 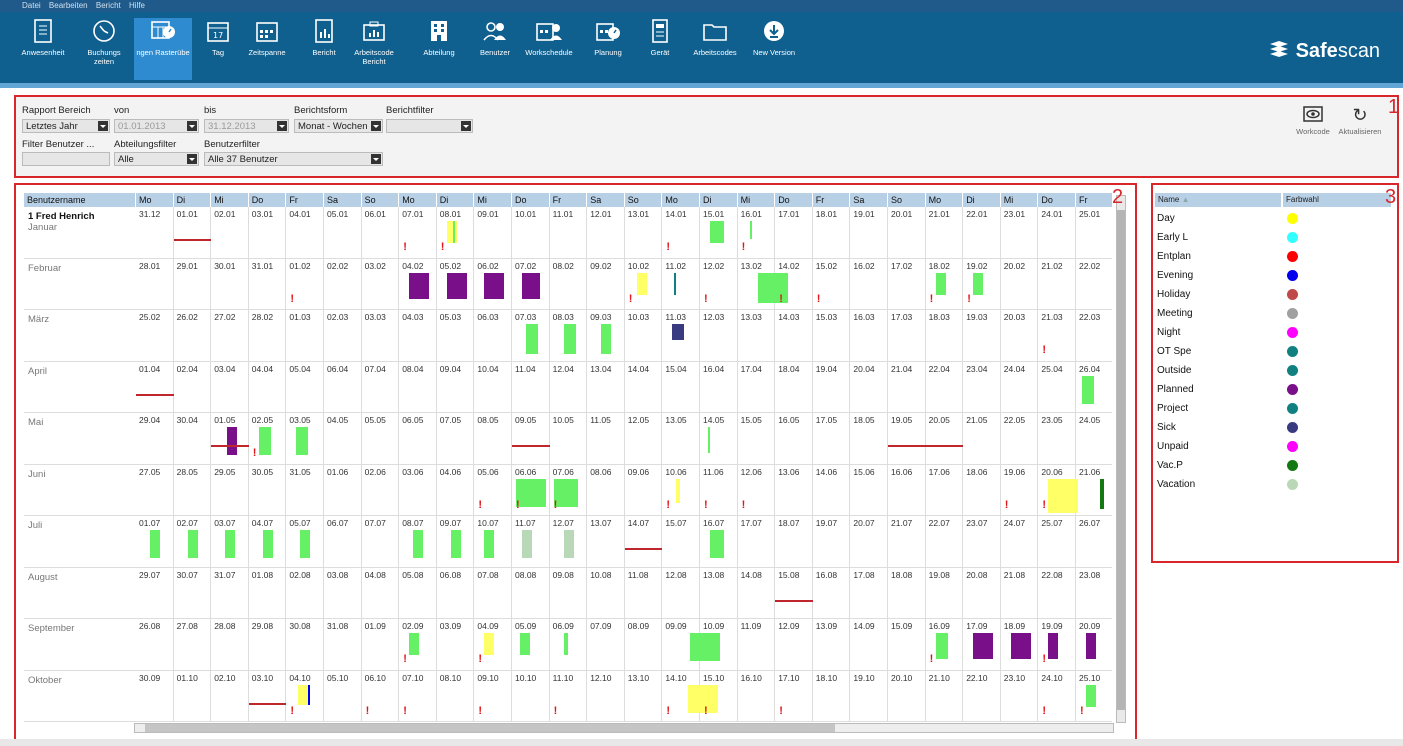 I want to click on day-cell: 17.07, so click(x=756, y=542).